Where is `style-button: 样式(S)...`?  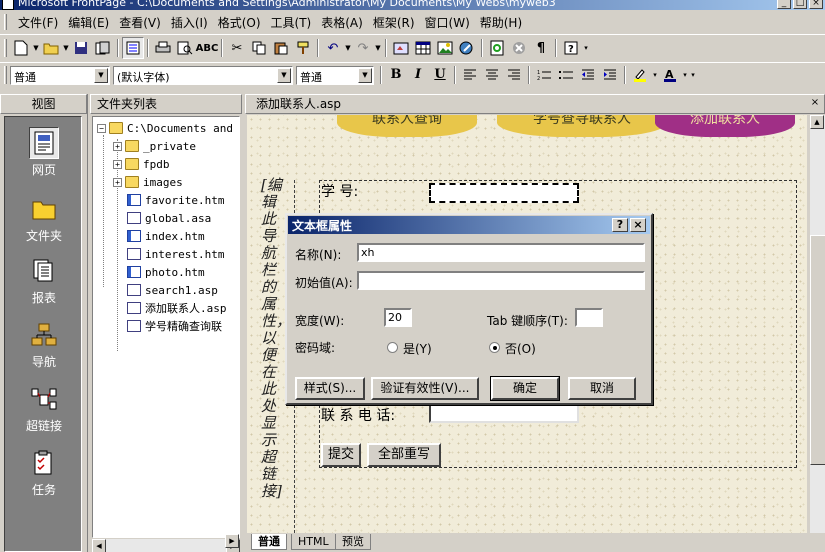
style-button: 样式(S)... is located at coordinates (330, 388).